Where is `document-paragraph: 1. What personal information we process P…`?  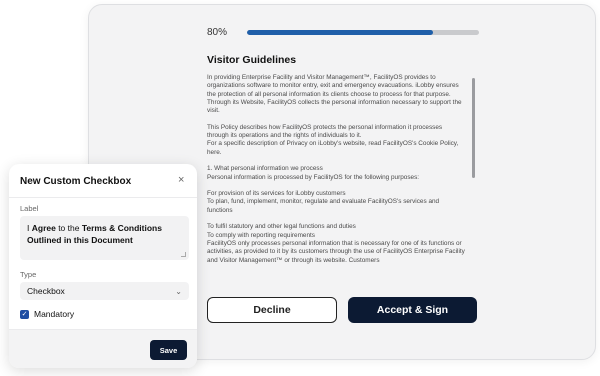
document-paragraph: 1. What personal information we process P… is located at coordinates (313, 173).